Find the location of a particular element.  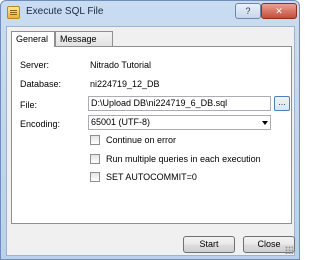

tab-message-log: Message Log is located at coordinates (84, 44).